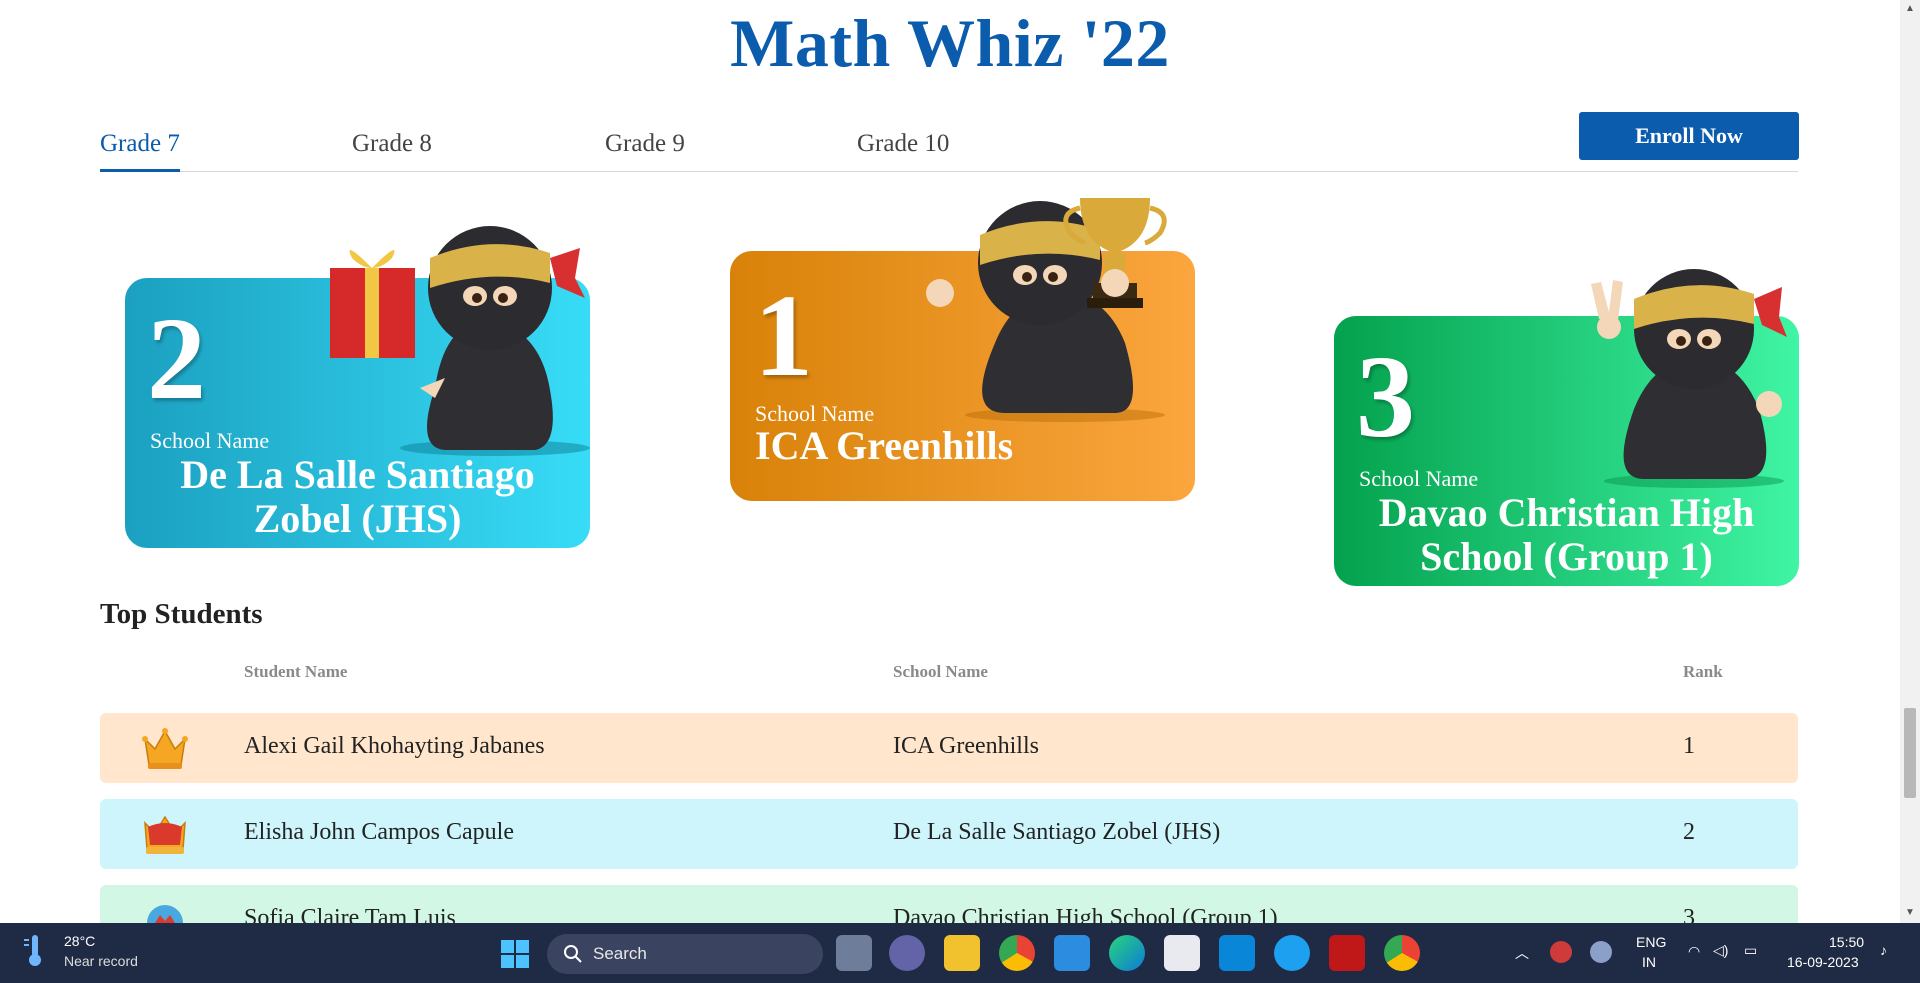  What do you see at coordinates (783, 335) in the screenshot?
I see `podium-rank-number: 1` at bounding box center [783, 335].